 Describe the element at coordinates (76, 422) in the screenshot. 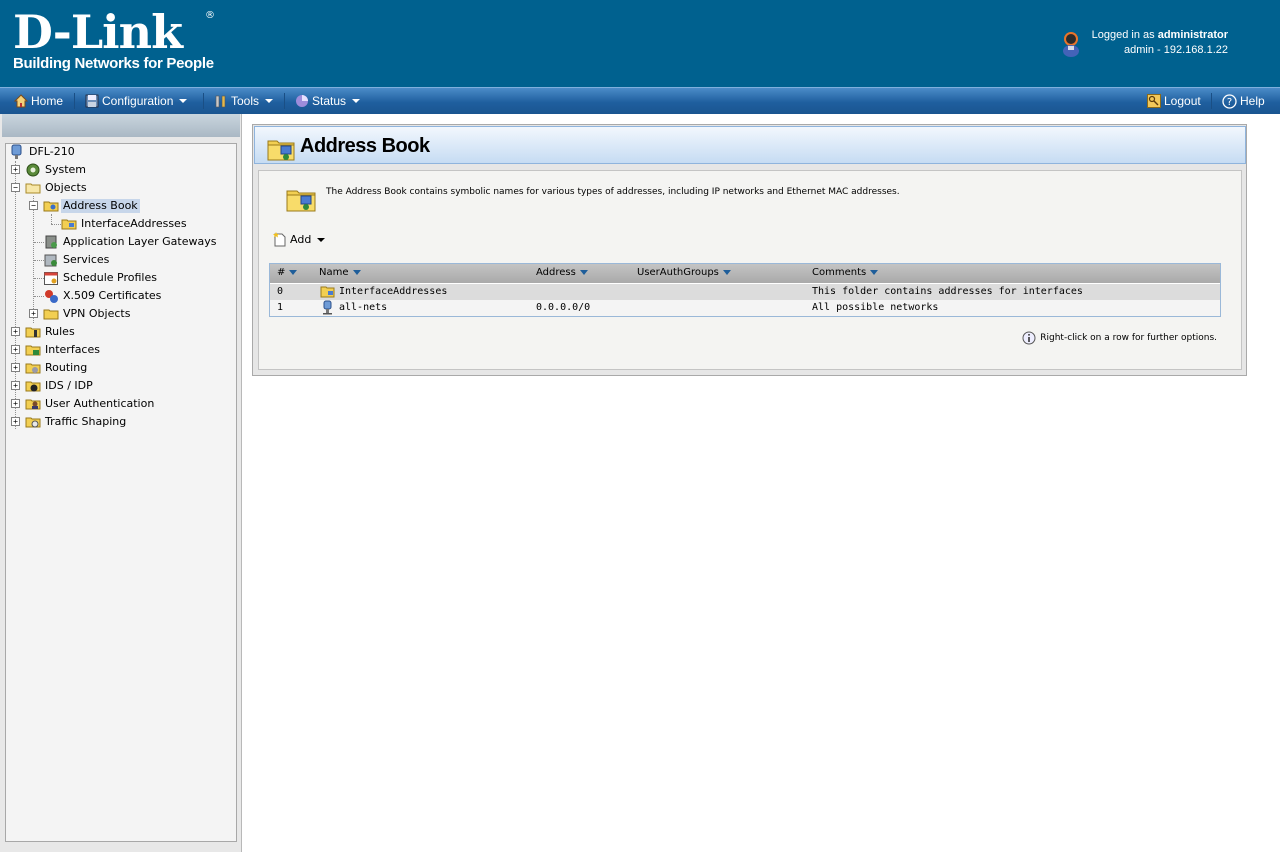

I see `tree-item-traffic-shaping: Traffic Shaping` at that location.